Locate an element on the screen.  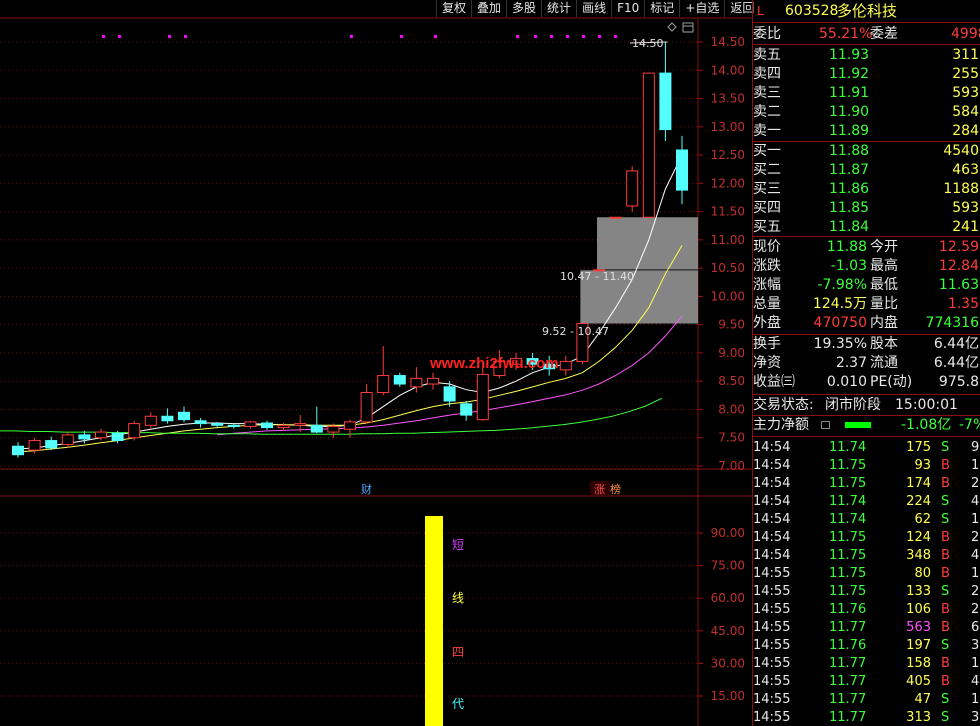
weicha-label: 委差 is located at coordinates (884, 34).